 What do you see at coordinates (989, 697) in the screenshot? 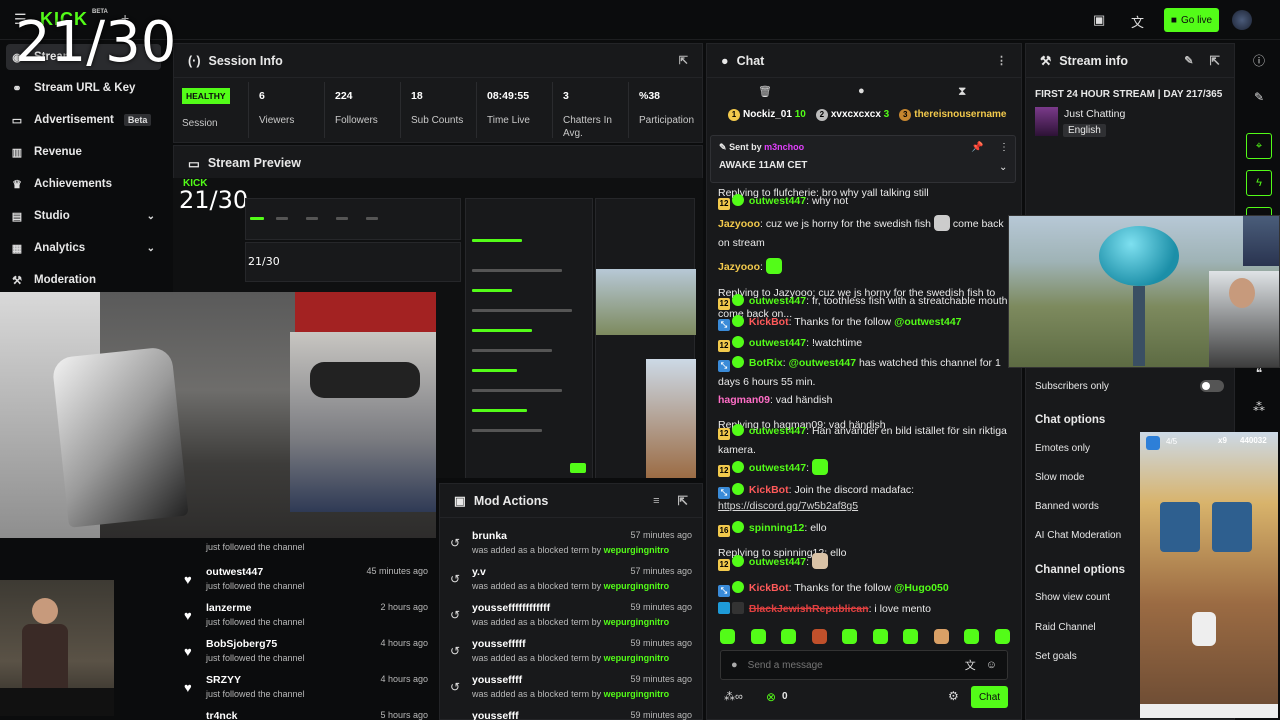
I see `chat-send-button: Chat` at bounding box center [989, 697].